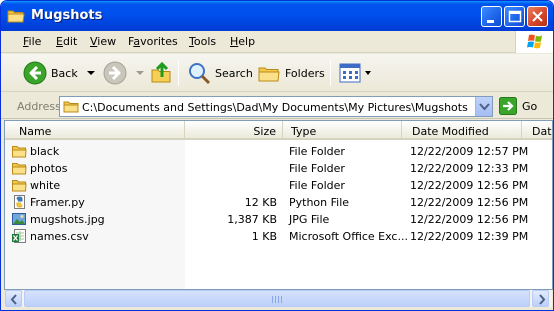  Describe the element at coordinates (537, 130) in the screenshot. I see `column-date-extra: Dat` at that location.